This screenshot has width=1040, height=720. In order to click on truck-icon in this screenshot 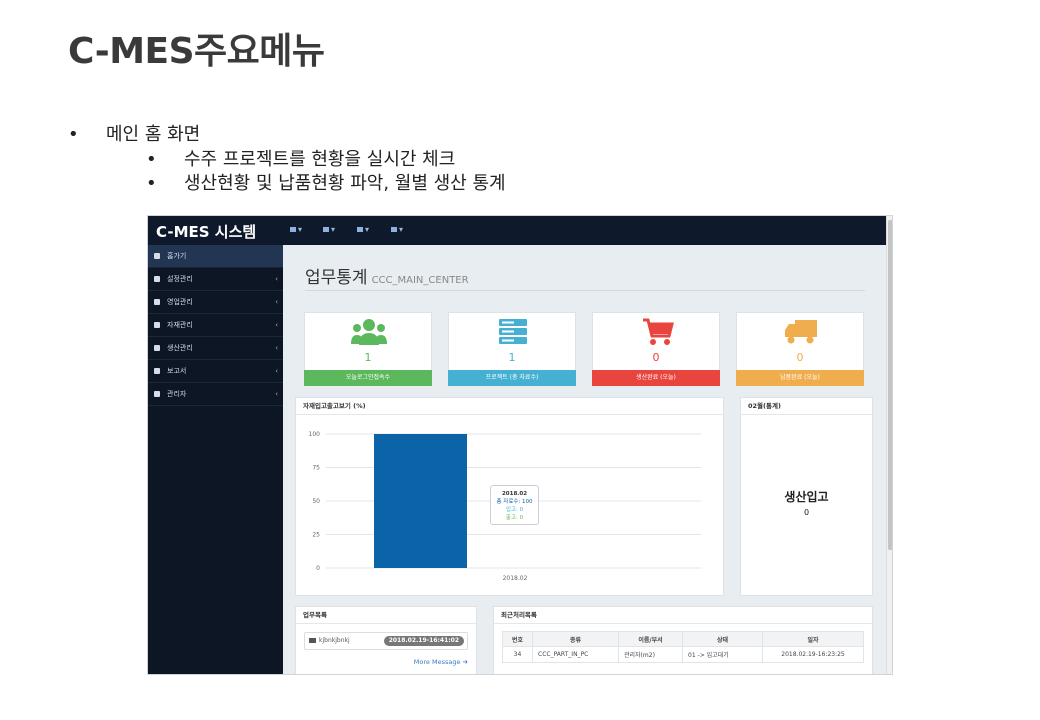, I will do `click(801, 332)`.